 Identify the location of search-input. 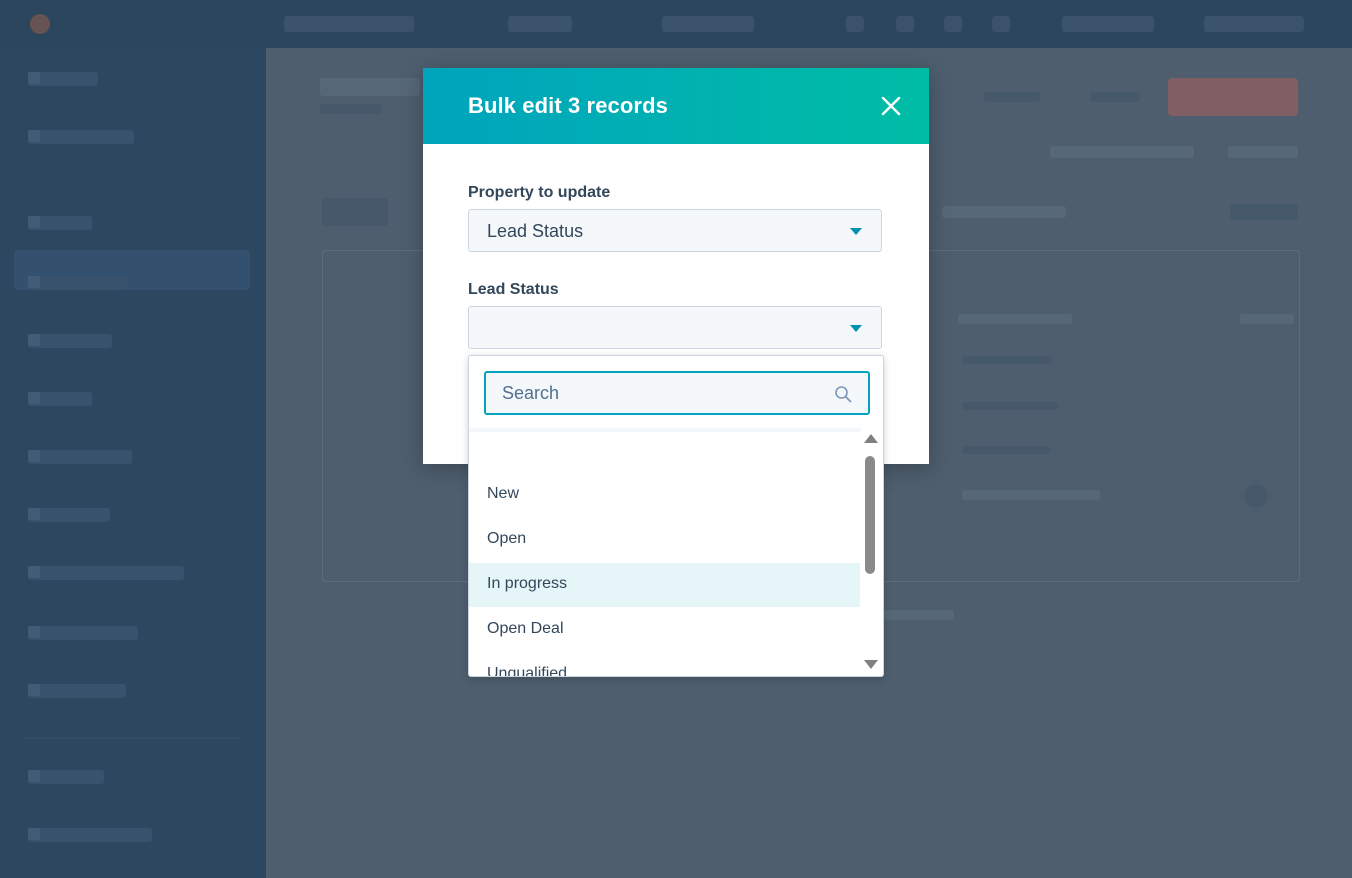
(656, 393).